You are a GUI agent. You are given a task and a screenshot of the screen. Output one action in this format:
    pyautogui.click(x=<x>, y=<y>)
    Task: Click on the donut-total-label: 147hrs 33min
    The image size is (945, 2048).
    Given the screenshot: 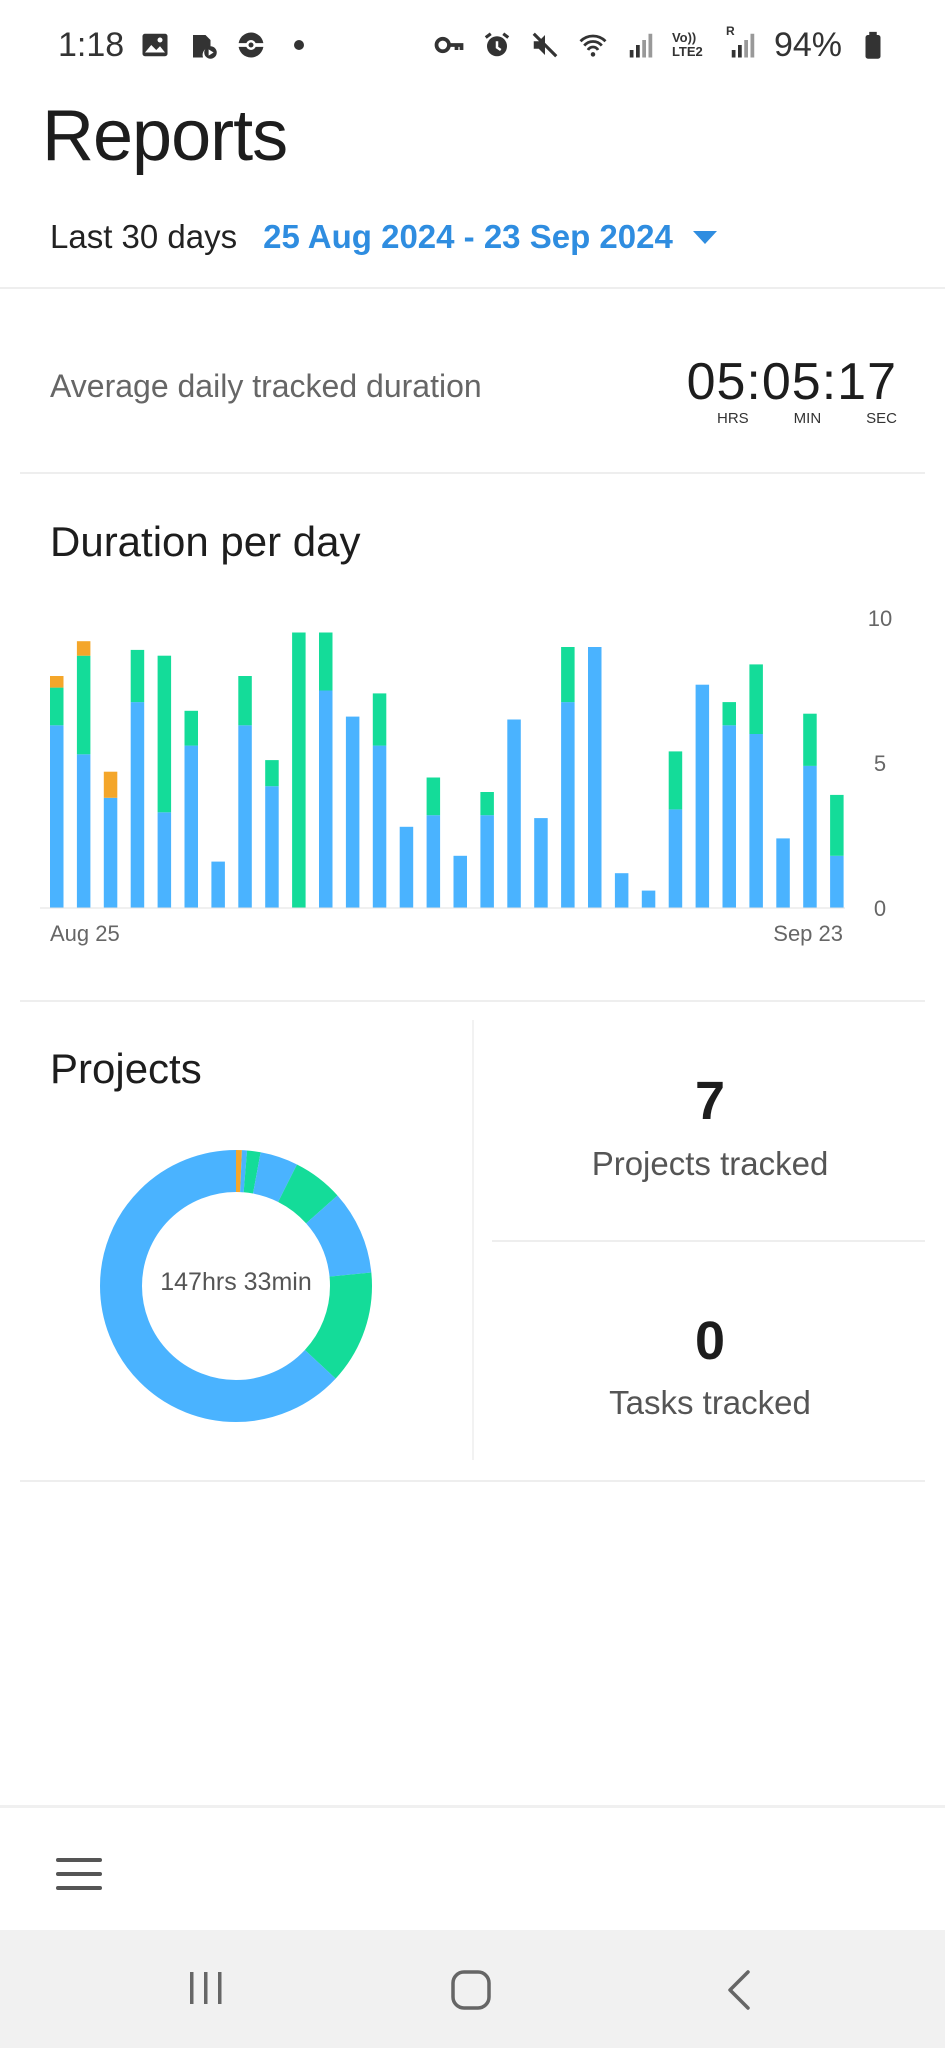 What is the action you would take?
    pyautogui.click(x=236, y=1282)
    